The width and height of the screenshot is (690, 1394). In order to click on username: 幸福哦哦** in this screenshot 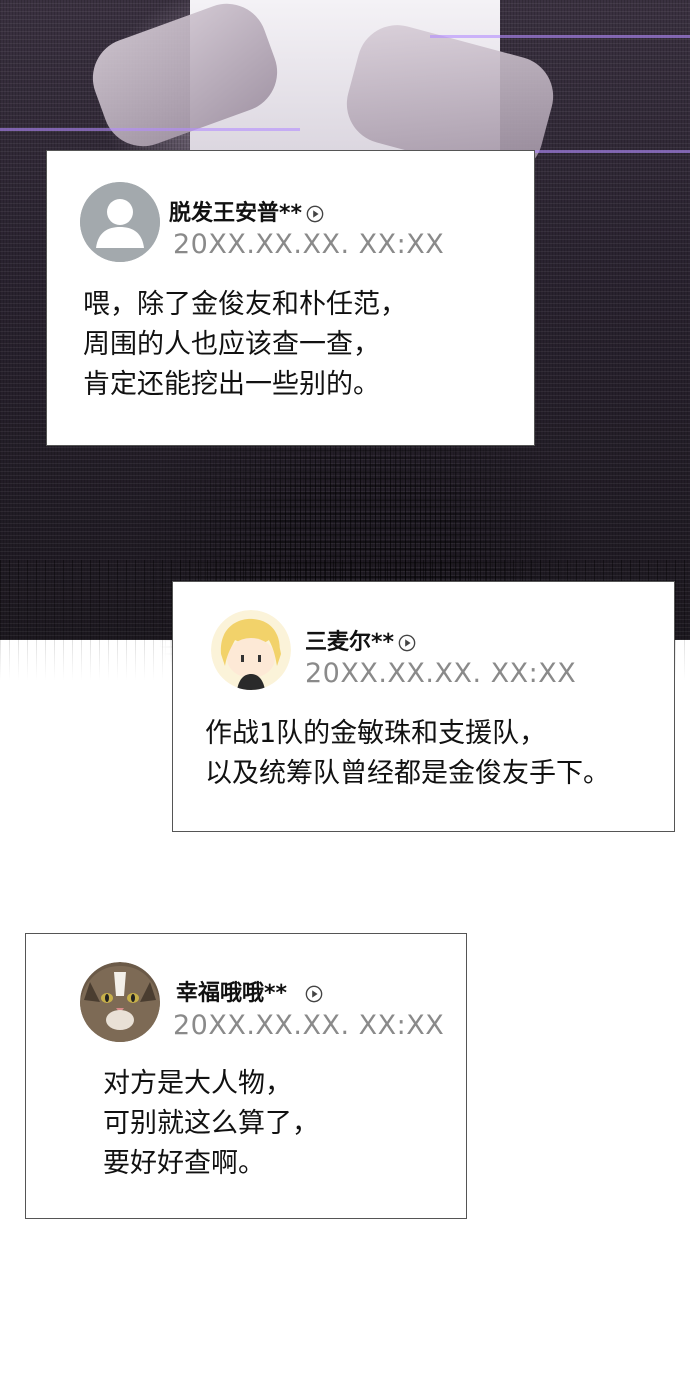, I will do `click(249, 991)`.